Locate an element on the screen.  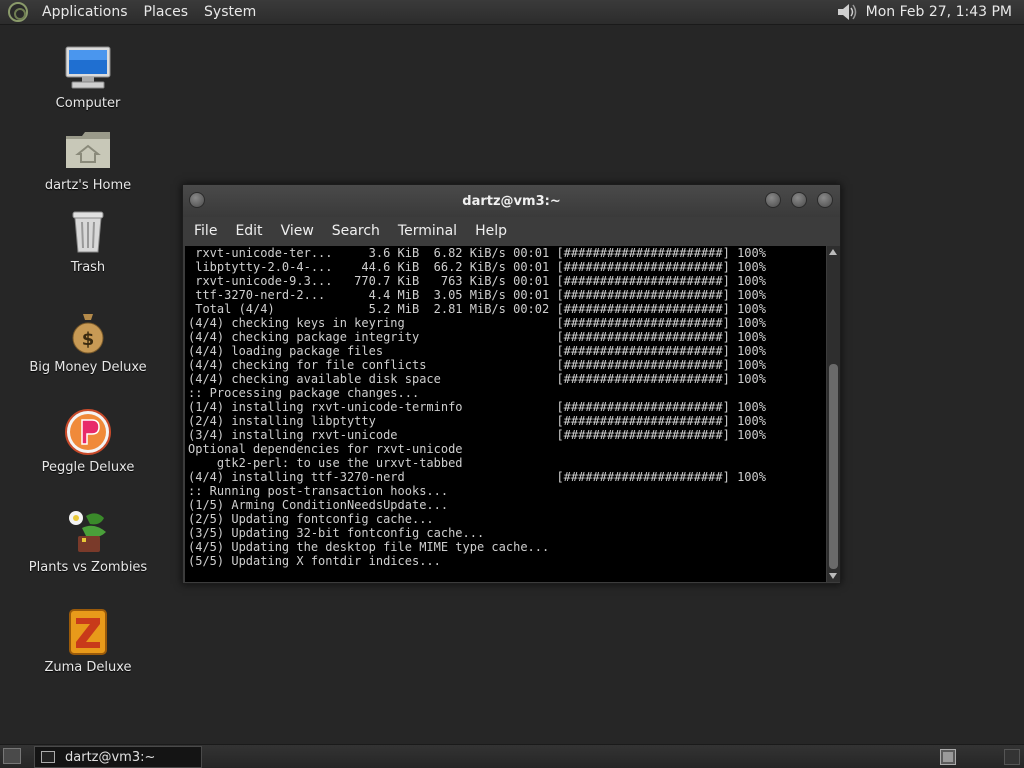
home-folder-icon is located at coordinates (88, 150).